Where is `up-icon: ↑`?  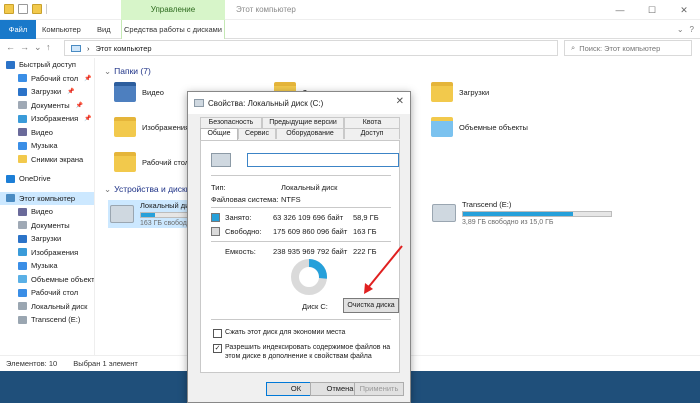
up-icon: ↑ is located at coordinates (48, 47).